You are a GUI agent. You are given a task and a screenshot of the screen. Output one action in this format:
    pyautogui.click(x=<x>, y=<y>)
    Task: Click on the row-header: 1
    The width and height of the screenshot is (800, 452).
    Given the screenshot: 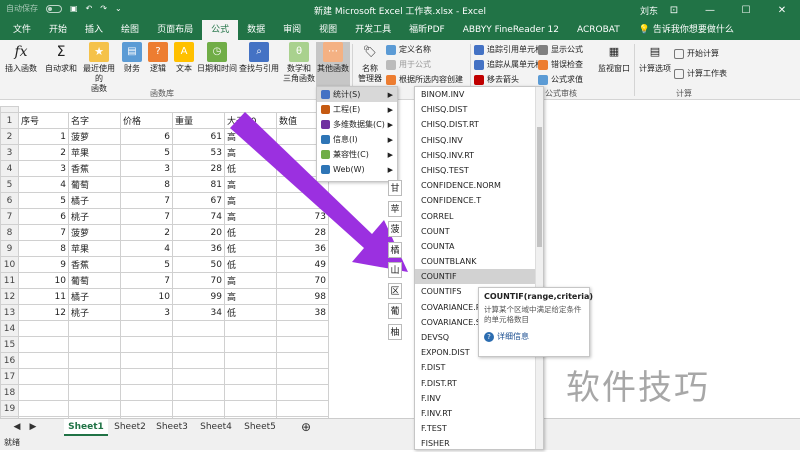 What is the action you would take?
    pyautogui.click(x=9, y=120)
    